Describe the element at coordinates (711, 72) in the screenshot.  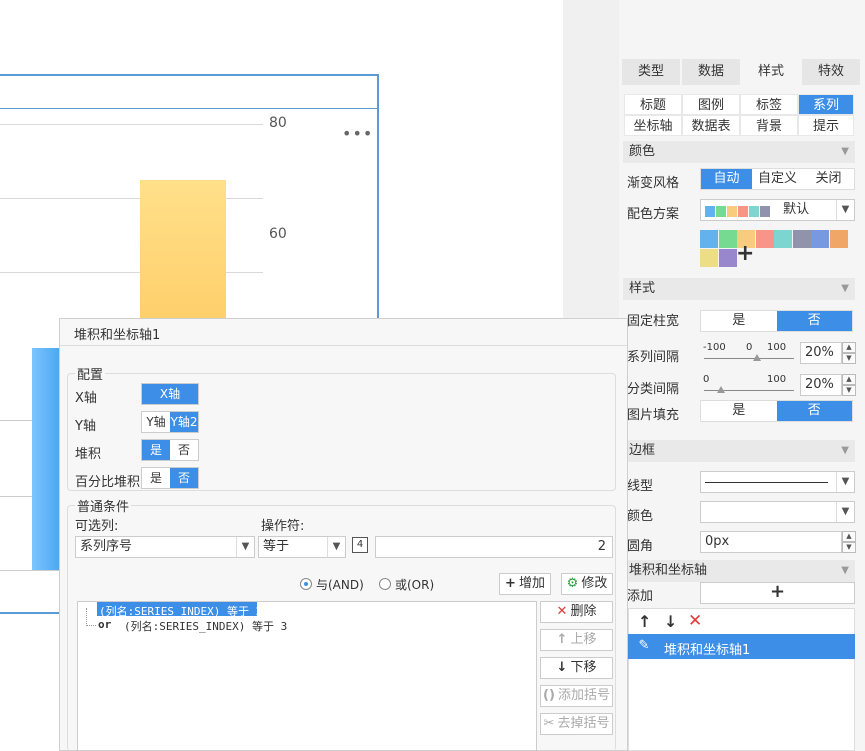
I see `tab-data: 数据` at that location.